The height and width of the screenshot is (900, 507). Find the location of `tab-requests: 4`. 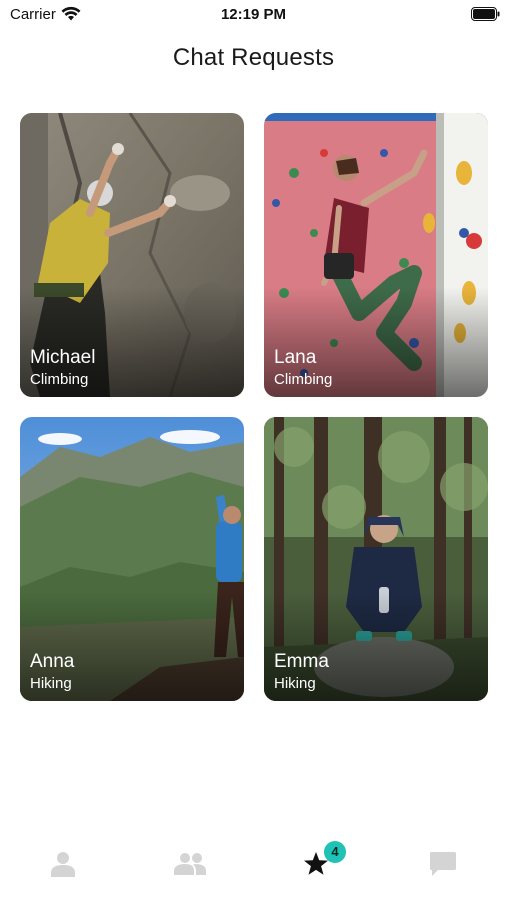

tab-requests: 4 is located at coordinates (316, 864).